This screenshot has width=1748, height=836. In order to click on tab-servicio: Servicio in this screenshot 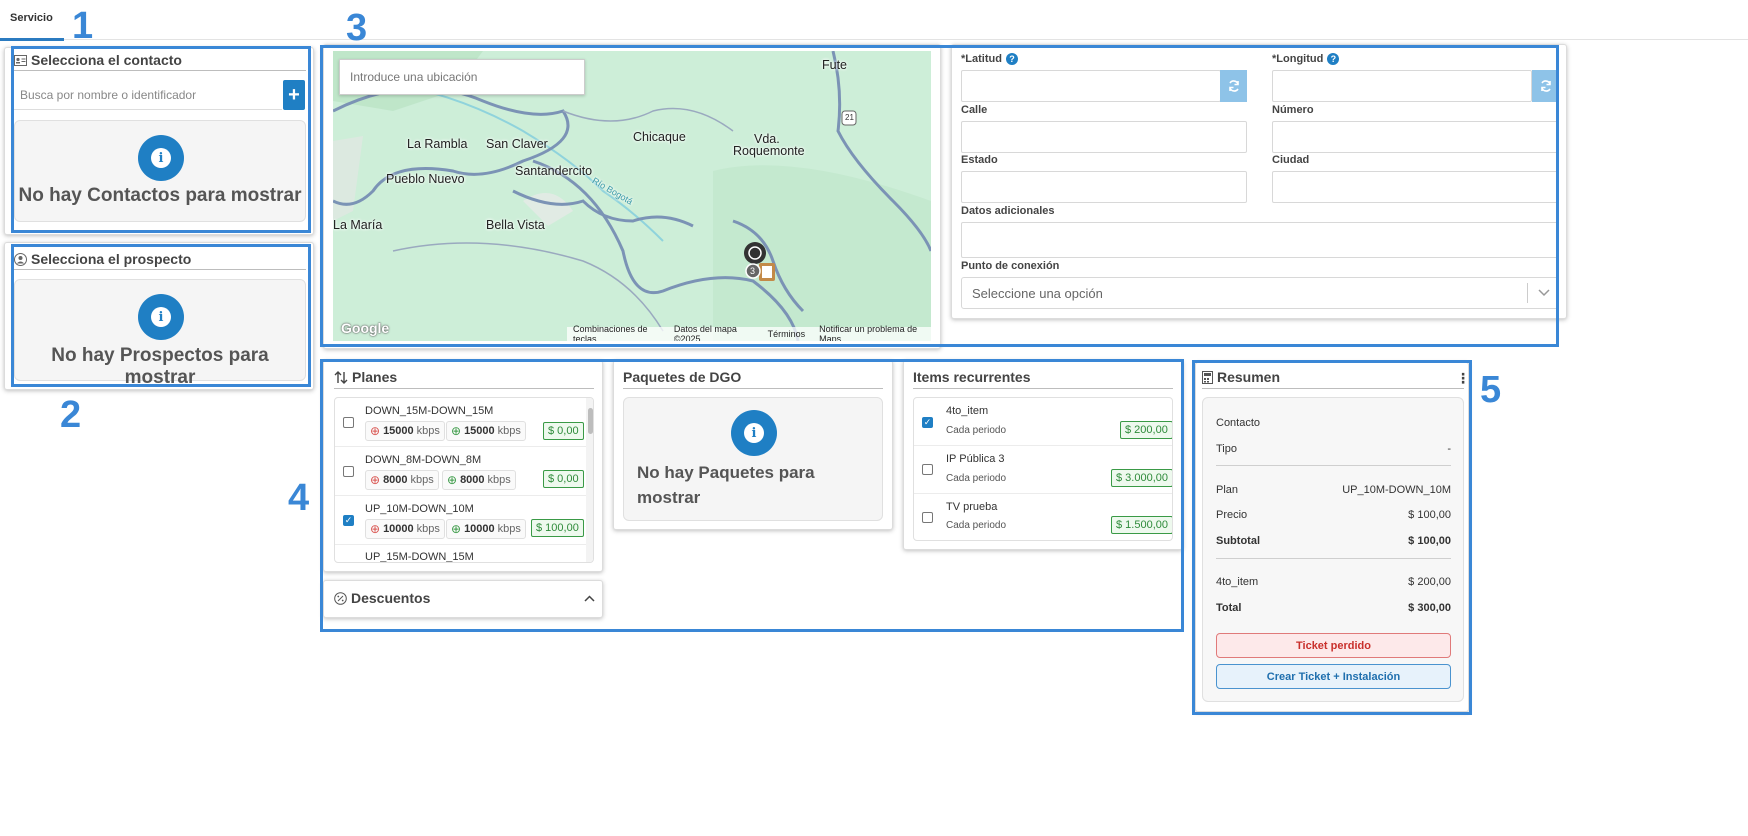, I will do `click(31, 18)`.